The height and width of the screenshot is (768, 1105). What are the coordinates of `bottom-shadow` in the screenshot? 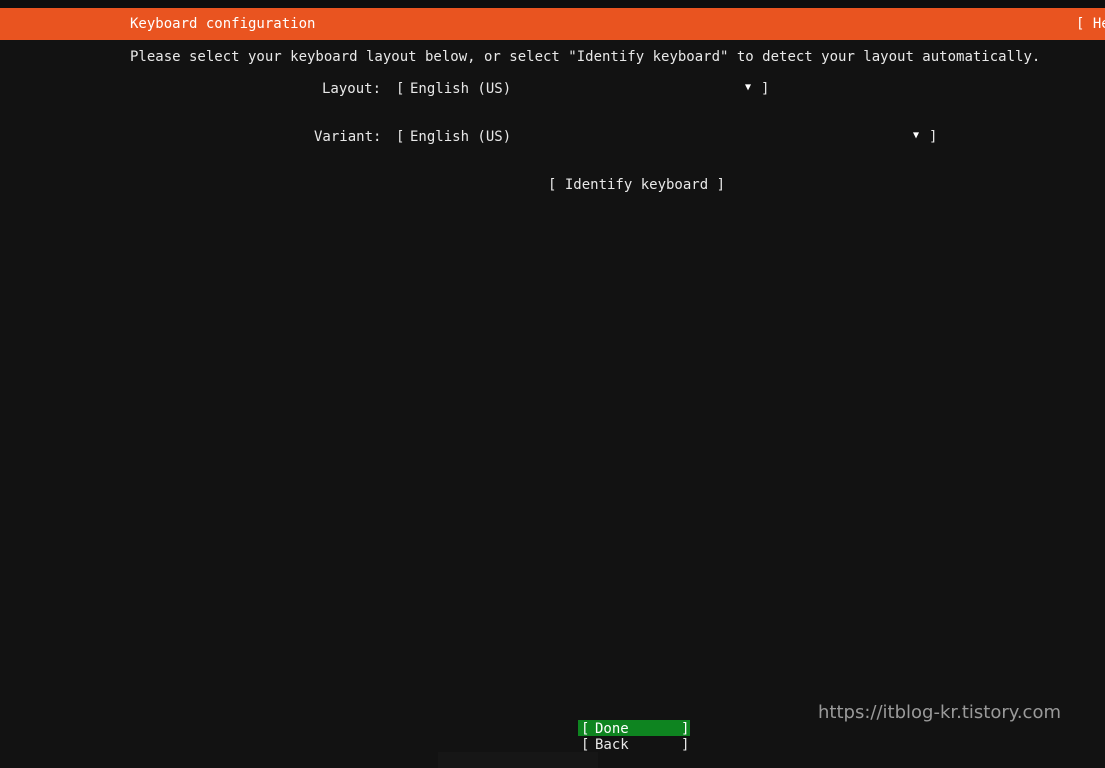 It's located at (518, 760).